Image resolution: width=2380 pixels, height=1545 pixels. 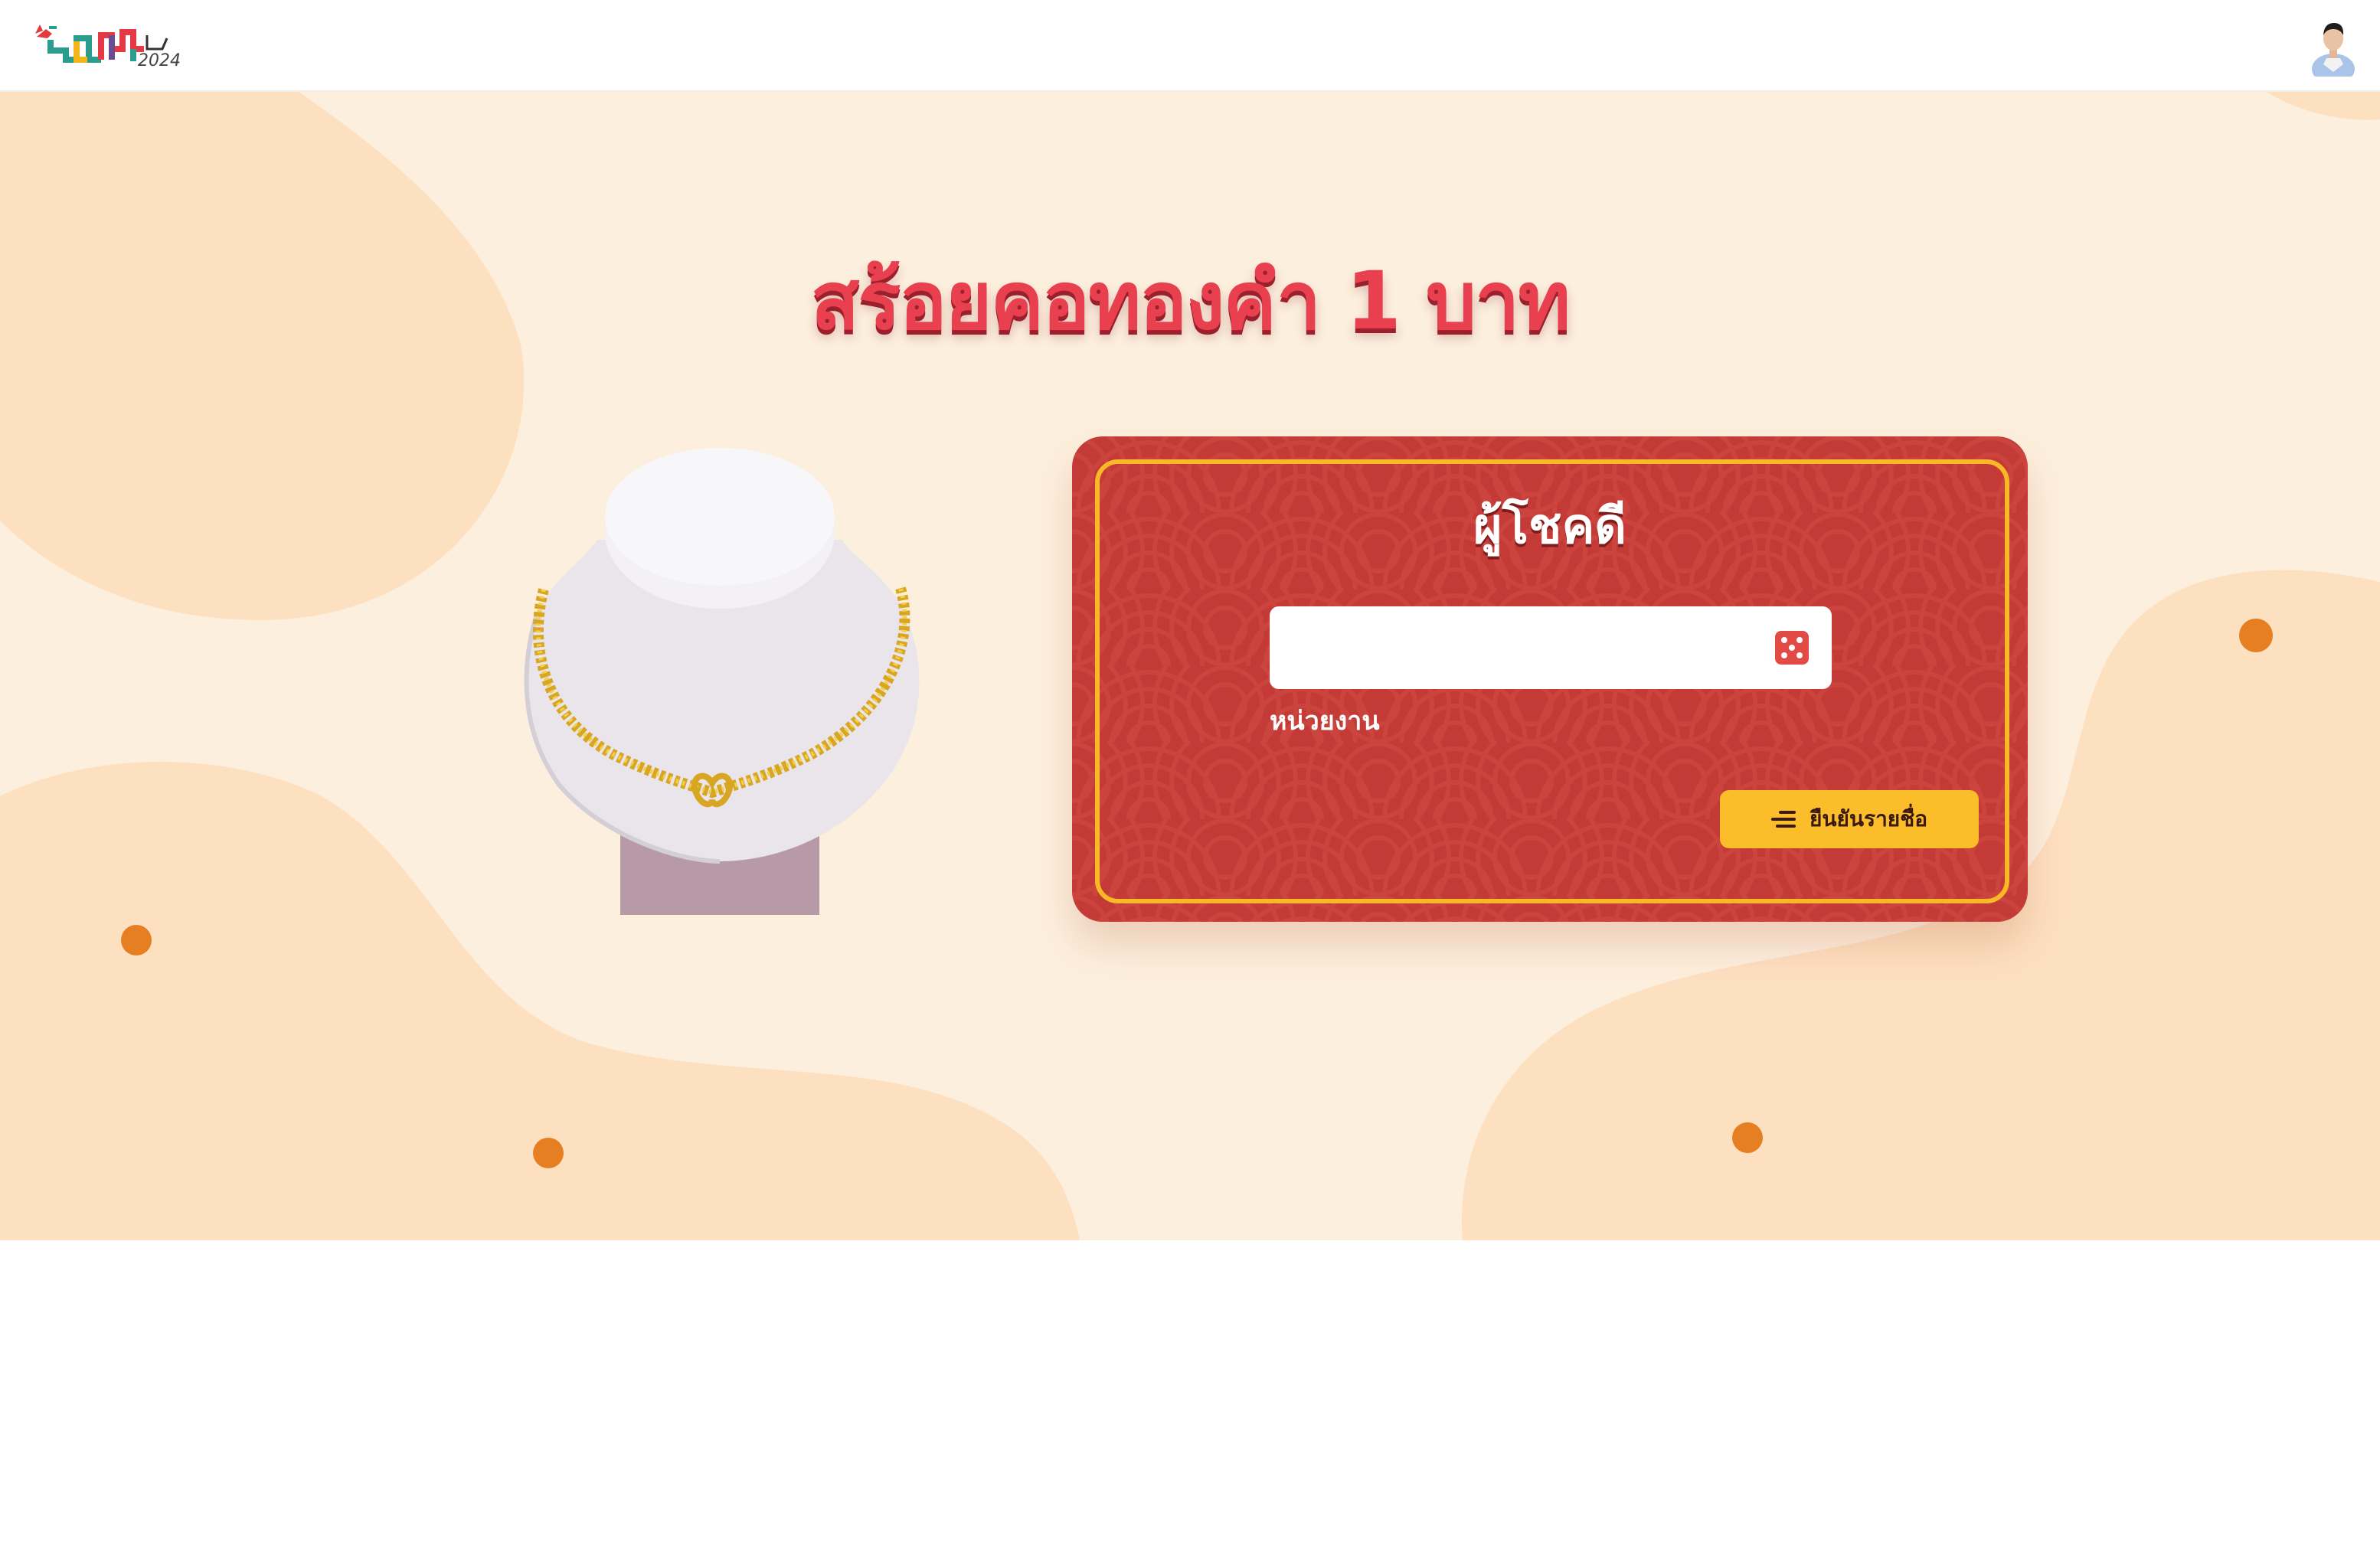 I want to click on card-heading: ผู้โชคดี, so click(x=1549, y=526).